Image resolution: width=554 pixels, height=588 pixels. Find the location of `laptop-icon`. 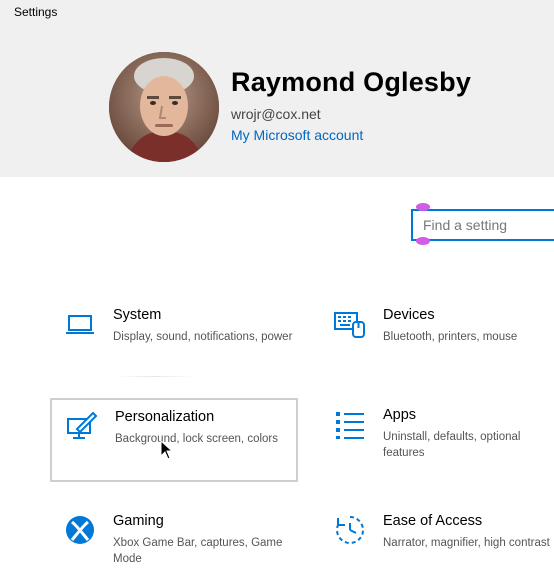

laptop-icon is located at coordinates (80, 324).